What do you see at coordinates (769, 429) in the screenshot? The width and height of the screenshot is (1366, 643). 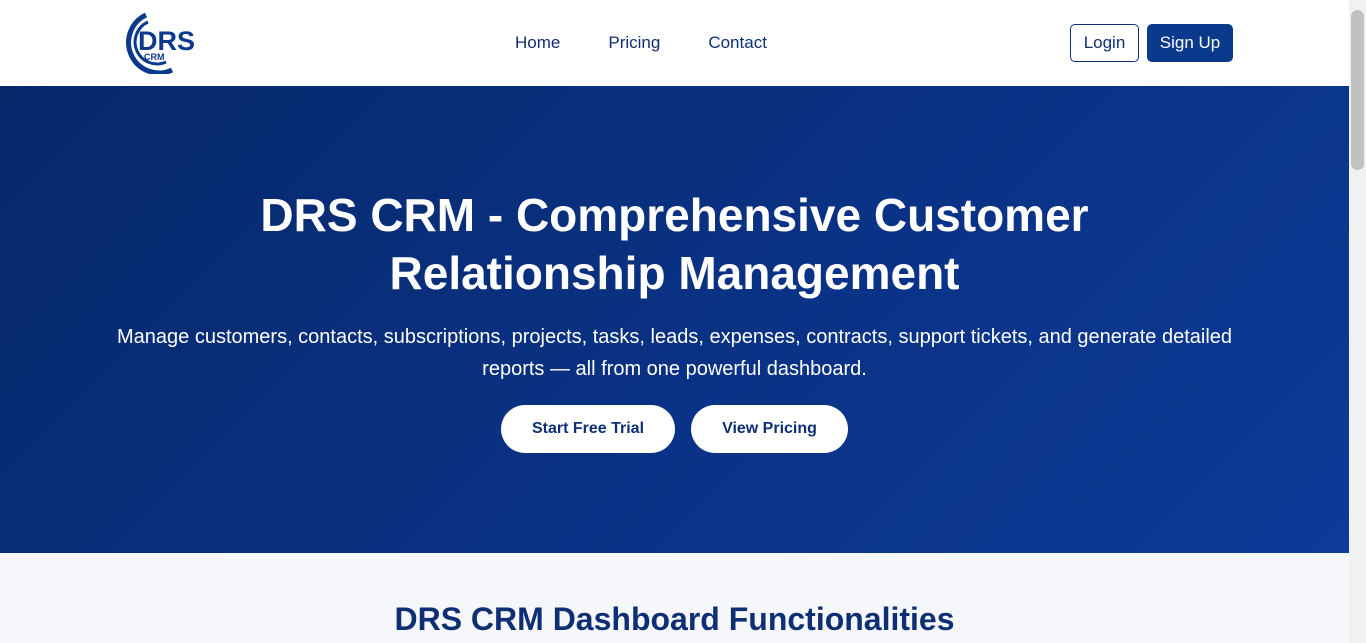 I see `view-pricing-button: View Pricing` at bounding box center [769, 429].